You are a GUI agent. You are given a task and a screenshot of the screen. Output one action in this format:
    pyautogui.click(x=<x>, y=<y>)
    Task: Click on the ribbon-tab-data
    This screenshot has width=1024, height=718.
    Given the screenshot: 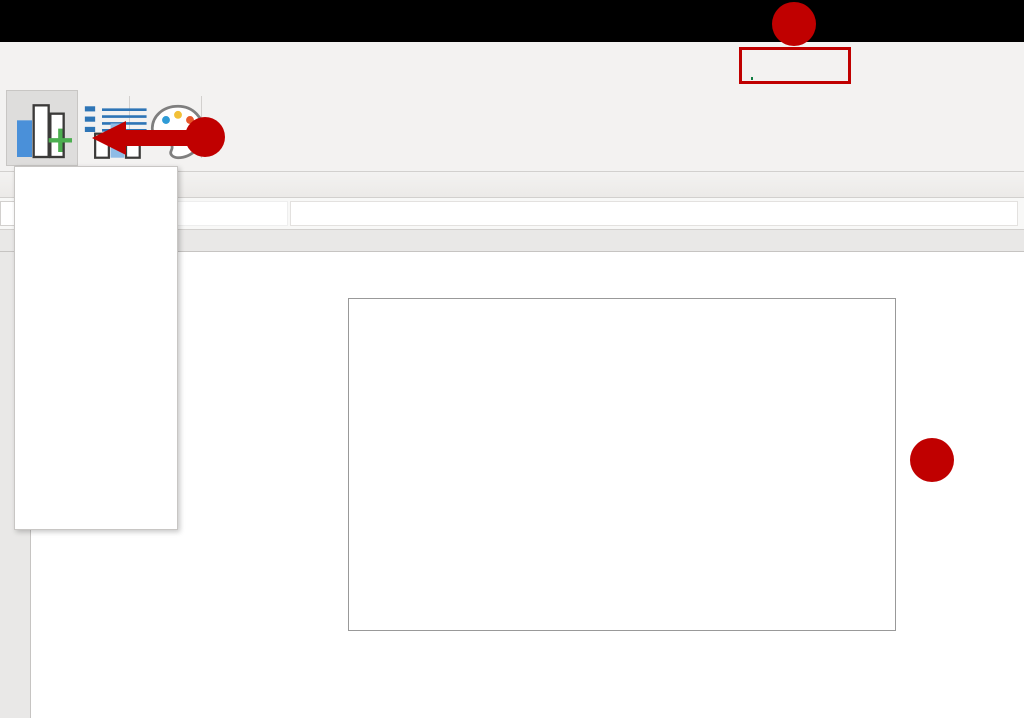 What is the action you would take?
    pyautogui.click(x=411, y=64)
    